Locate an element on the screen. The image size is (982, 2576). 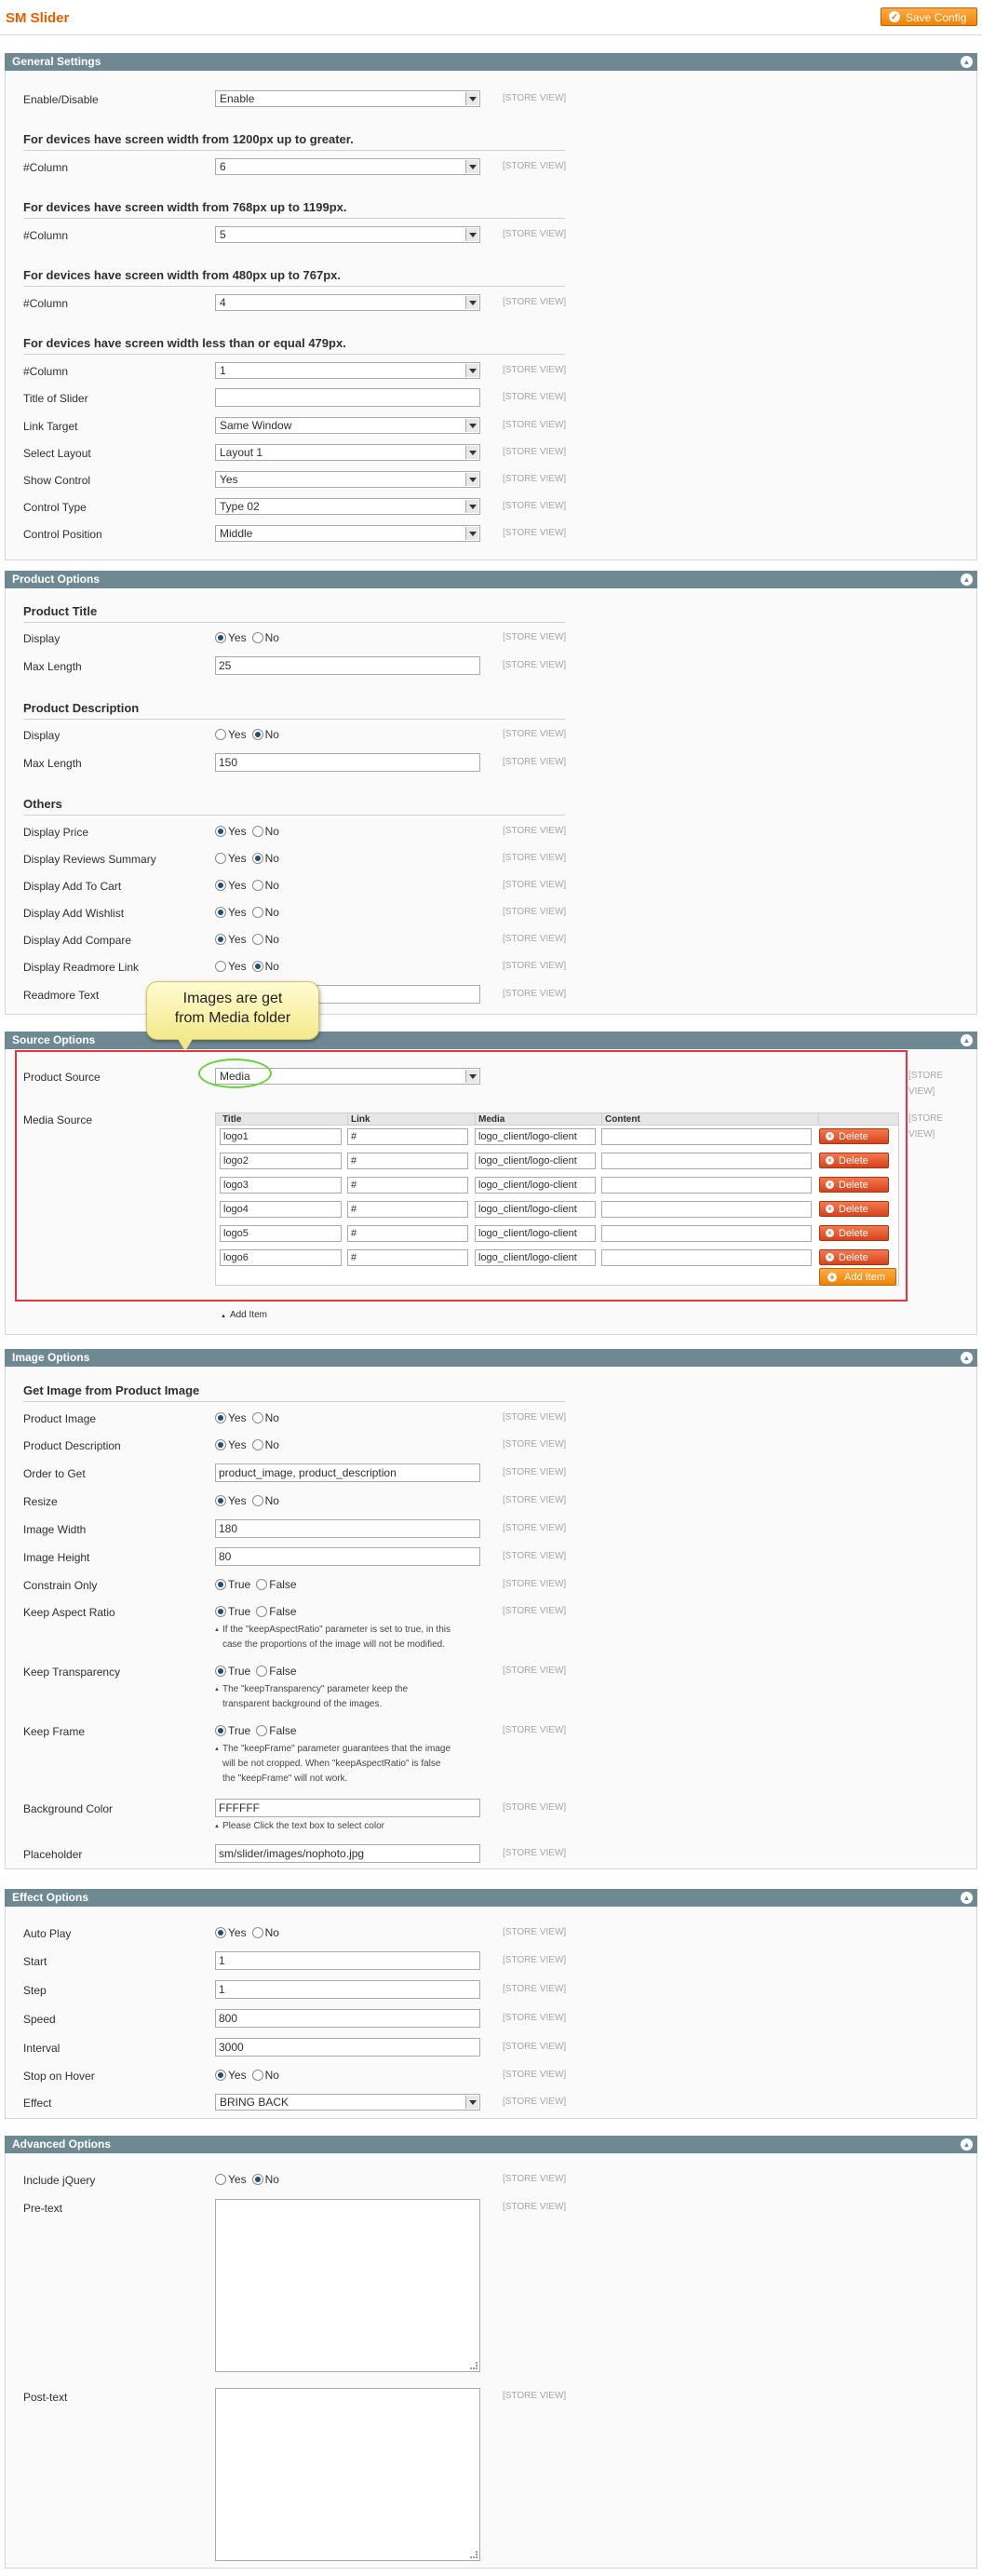
column-480-select: 4 is located at coordinates (347, 302).